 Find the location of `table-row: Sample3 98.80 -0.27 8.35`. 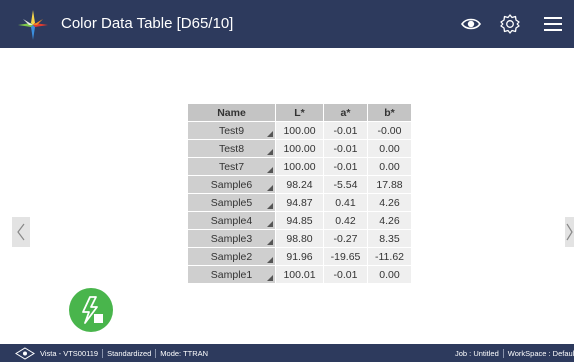

table-row: Sample3 98.80 -0.27 8.35 is located at coordinates (299, 238).